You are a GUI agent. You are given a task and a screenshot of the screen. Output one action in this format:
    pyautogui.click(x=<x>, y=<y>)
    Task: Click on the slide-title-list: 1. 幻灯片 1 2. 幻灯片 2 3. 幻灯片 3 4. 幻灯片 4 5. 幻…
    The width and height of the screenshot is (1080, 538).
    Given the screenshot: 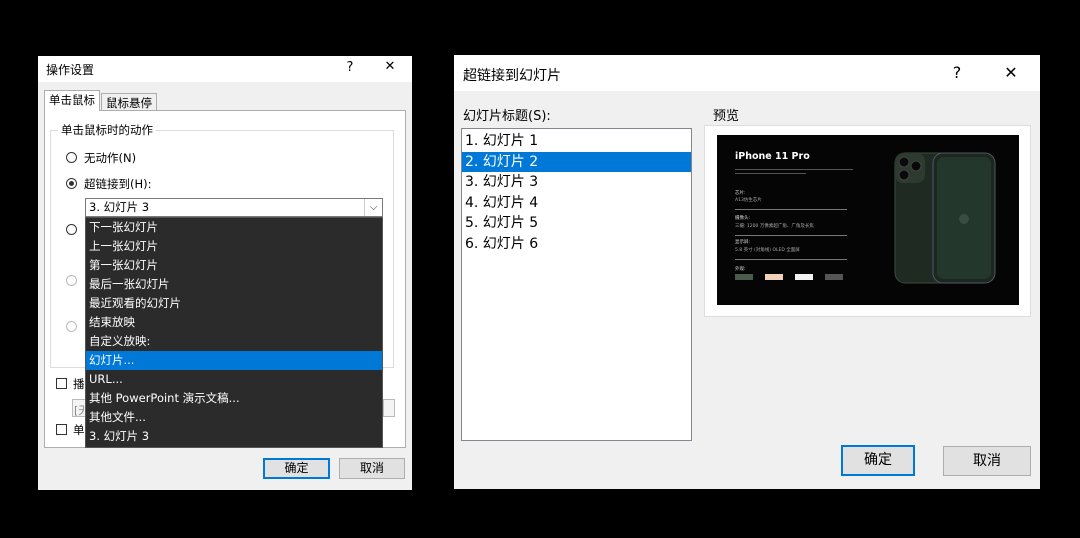 What is the action you would take?
    pyautogui.click(x=576, y=284)
    